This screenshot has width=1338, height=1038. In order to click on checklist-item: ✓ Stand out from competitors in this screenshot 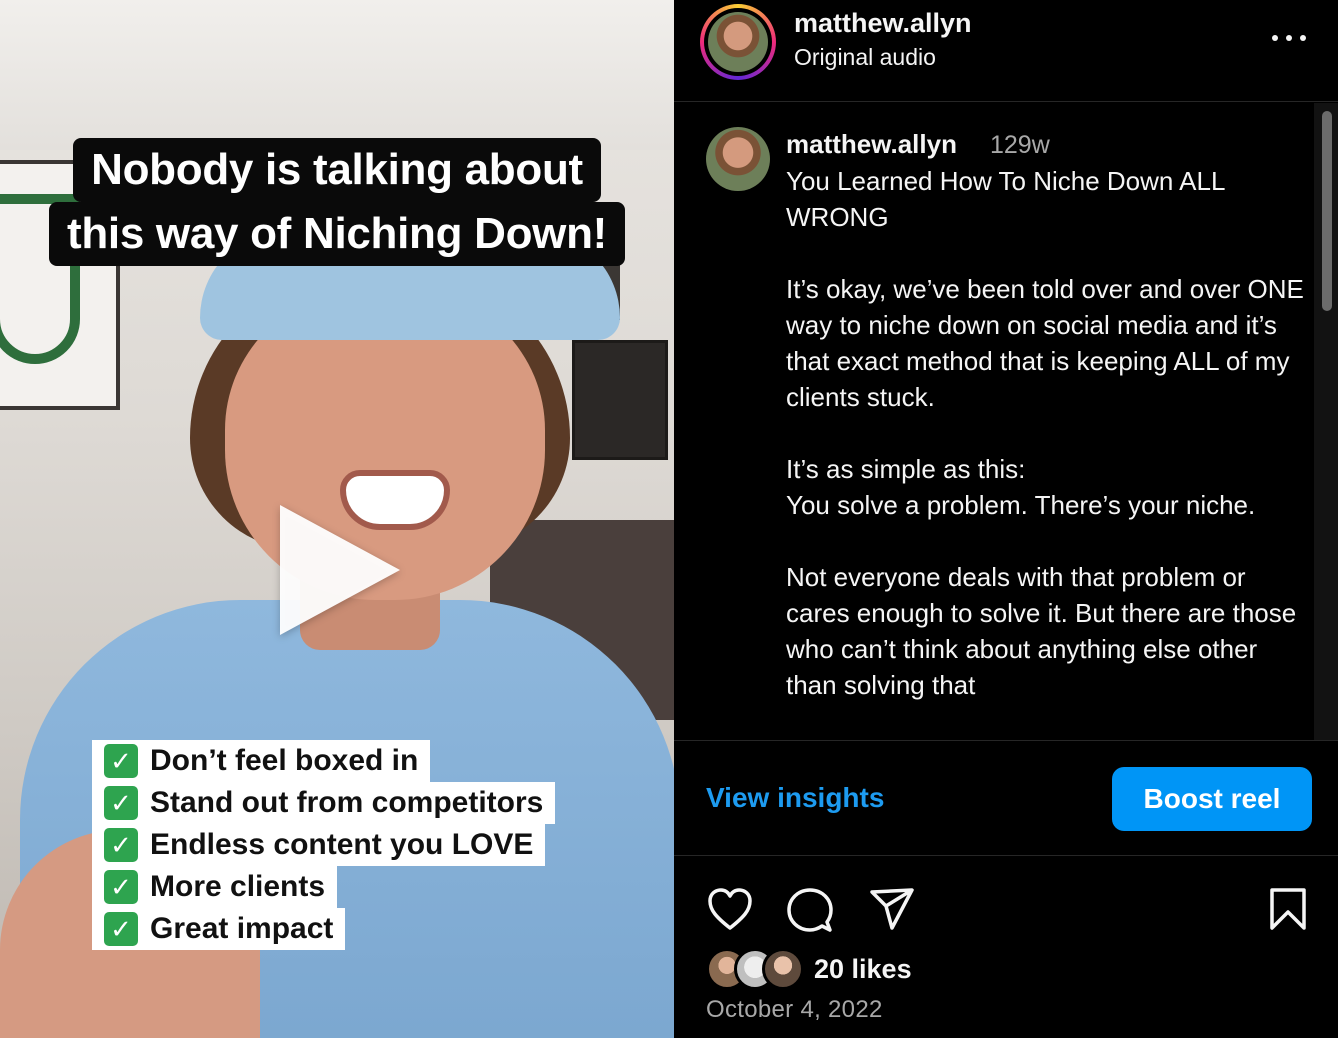, I will do `click(324, 803)`.